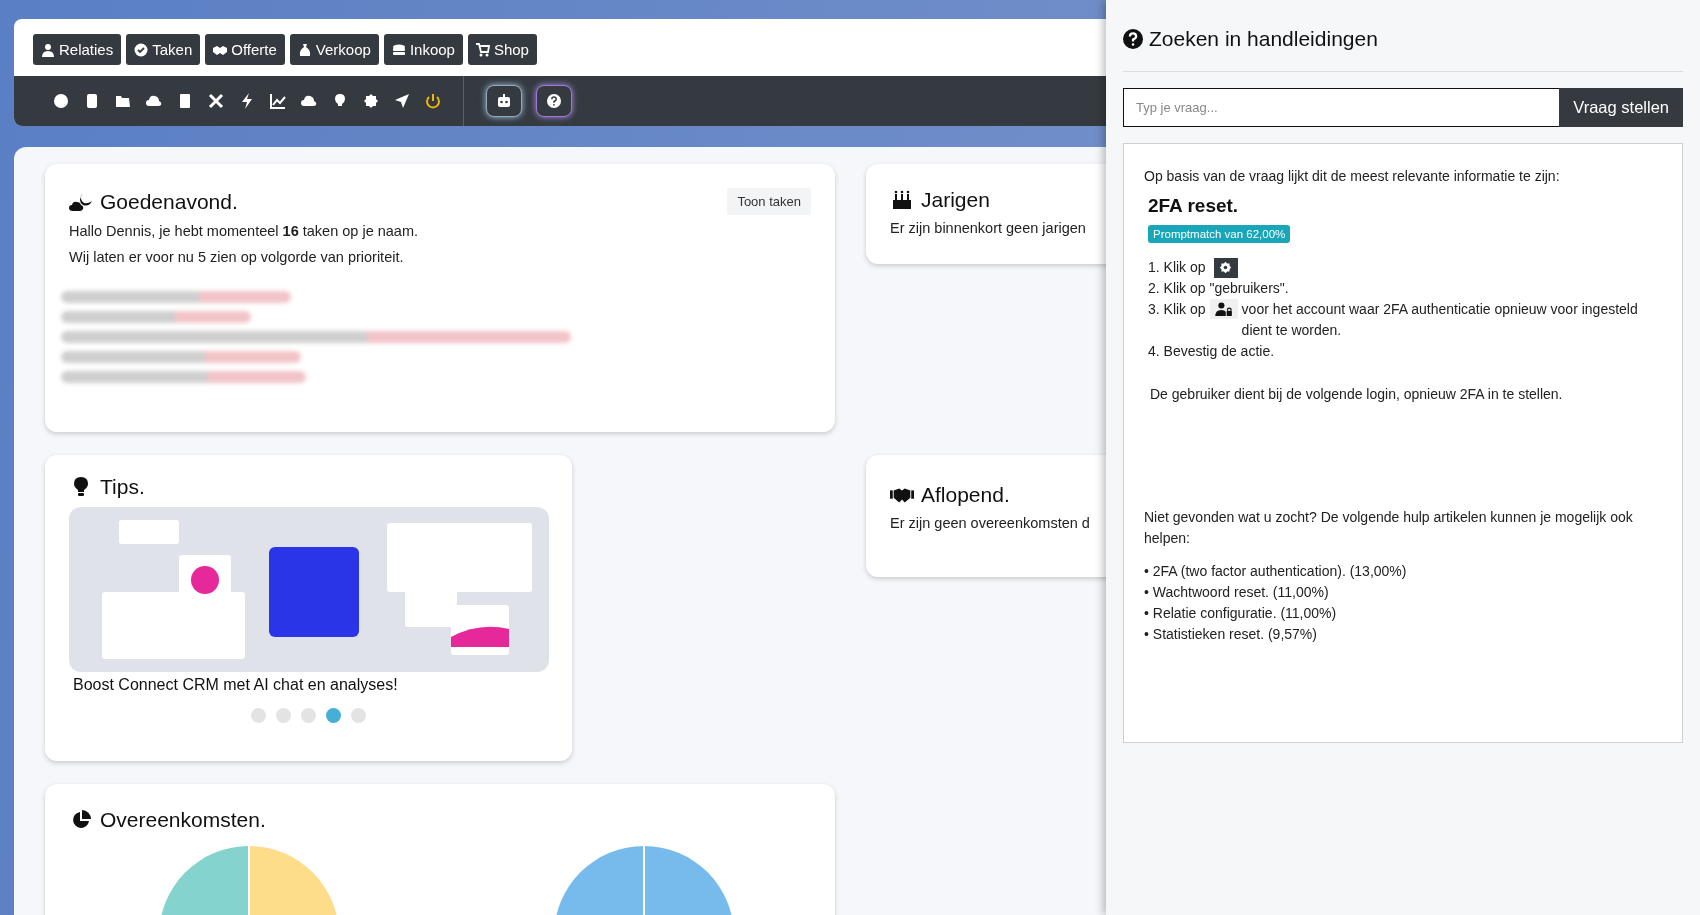 The image size is (1700, 915). I want to click on card-title: Goedenavond., so click(169, 201).